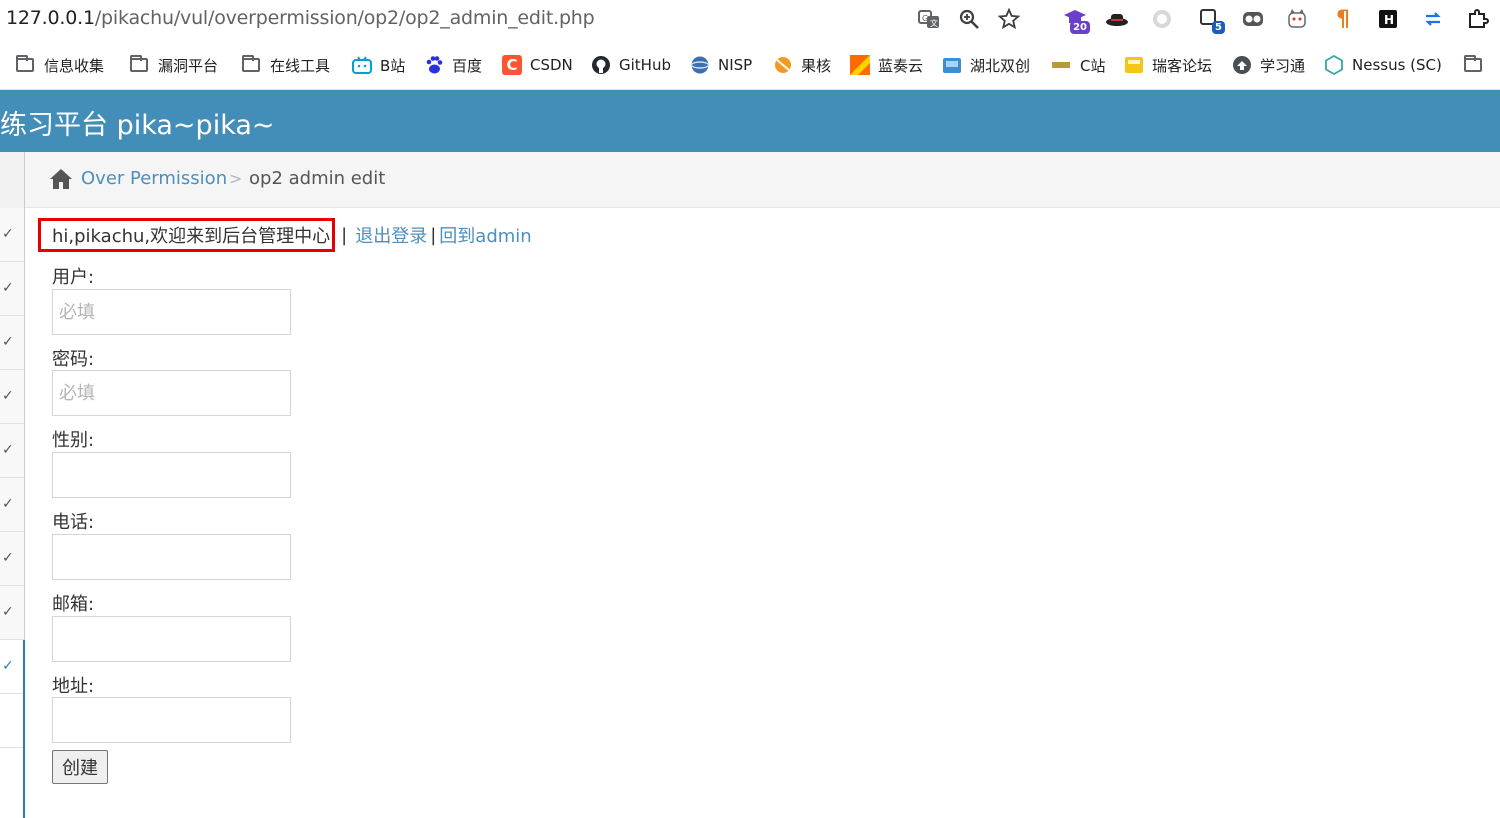 The width and height of the screenshot is (1500, 818). Describe the element at coordinates (80, 767) in the screenshot. I see `create-button: 创建` at that location.